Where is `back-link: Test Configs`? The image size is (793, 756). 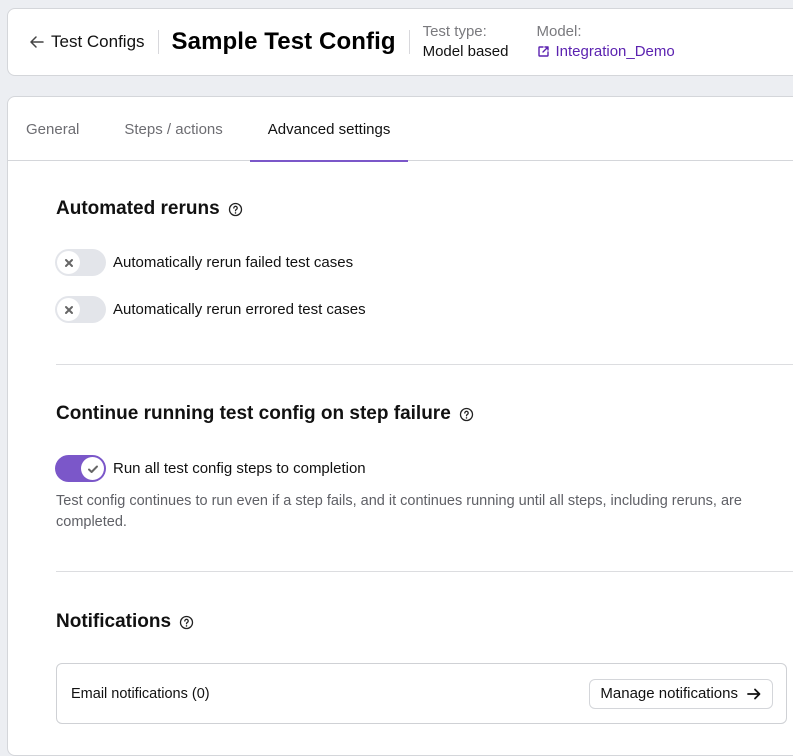 back-link: Test Configs is located at coordinates (86, 42).